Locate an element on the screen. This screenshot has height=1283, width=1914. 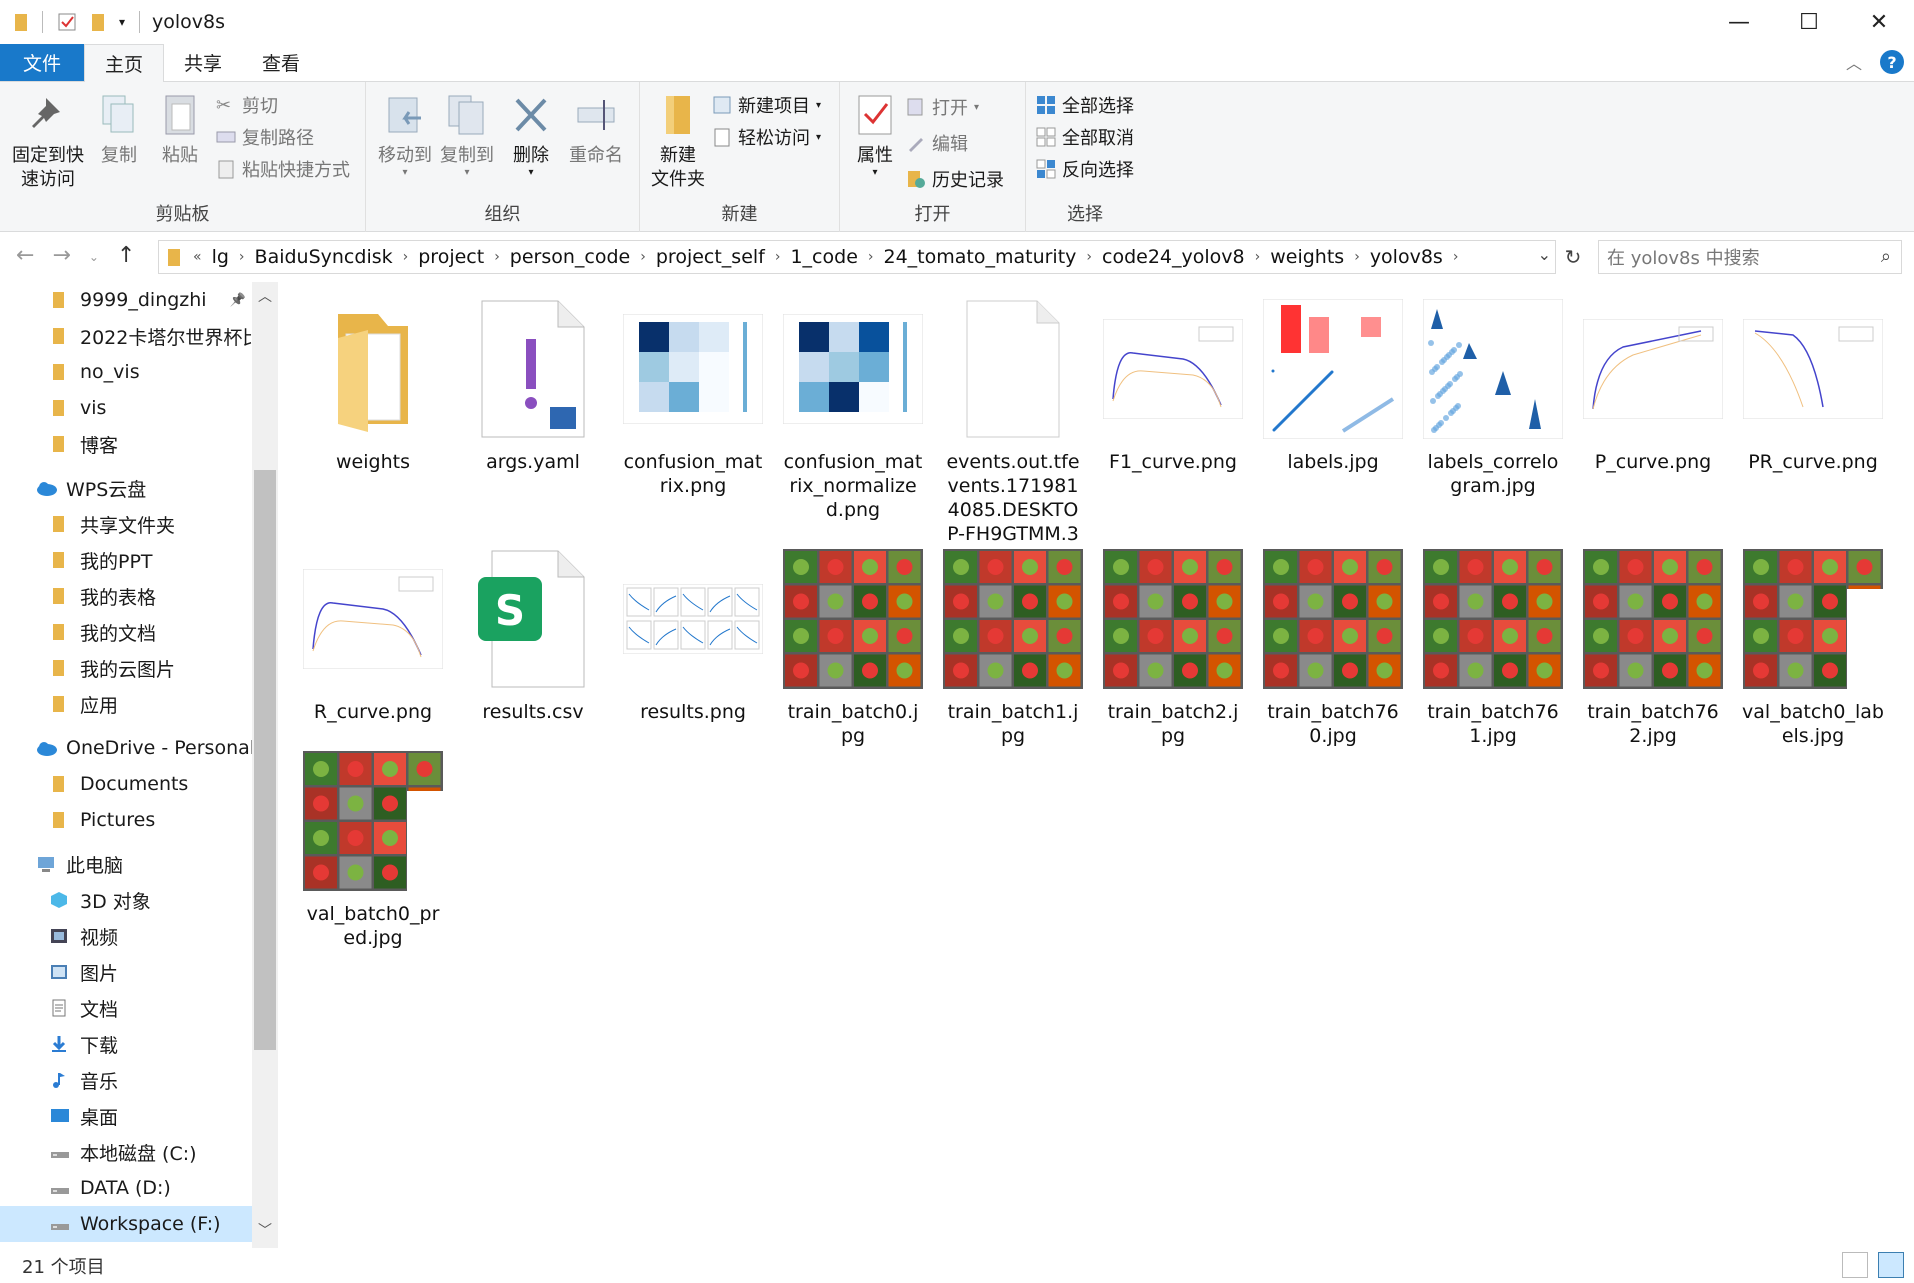
close-button: ✕ is located at coordinates (1879, 22).